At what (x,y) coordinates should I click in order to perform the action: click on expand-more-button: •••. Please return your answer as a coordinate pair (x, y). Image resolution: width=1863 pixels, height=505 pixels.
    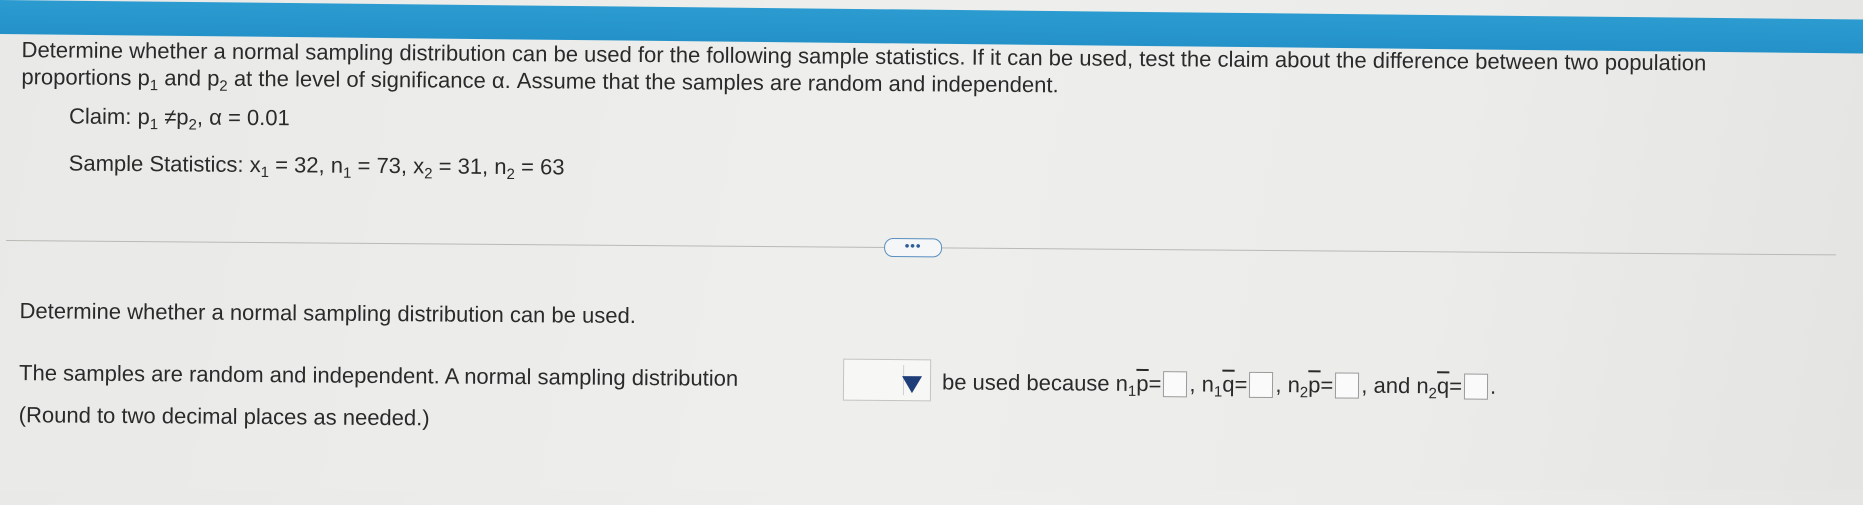
    Looking at the image, I should click on (913, 247).